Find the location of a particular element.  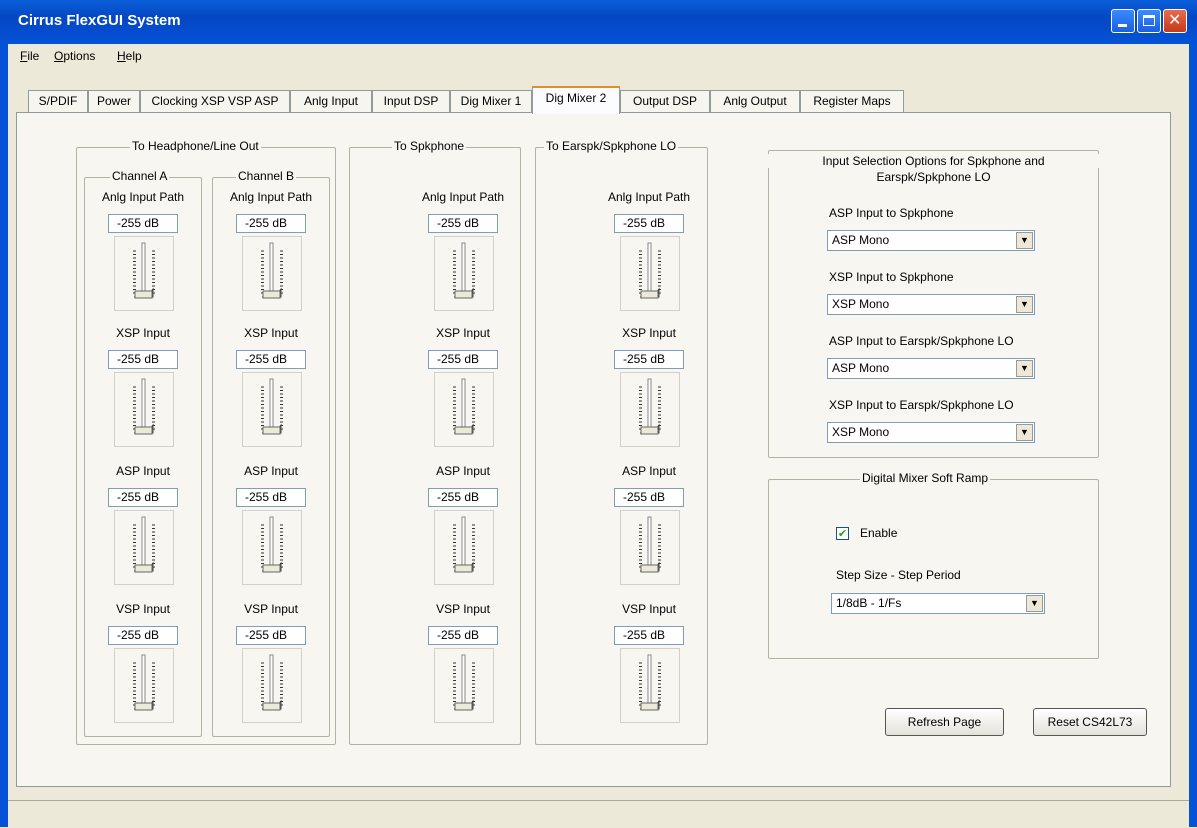

minimize-button is located at coordinates (1123, 21).